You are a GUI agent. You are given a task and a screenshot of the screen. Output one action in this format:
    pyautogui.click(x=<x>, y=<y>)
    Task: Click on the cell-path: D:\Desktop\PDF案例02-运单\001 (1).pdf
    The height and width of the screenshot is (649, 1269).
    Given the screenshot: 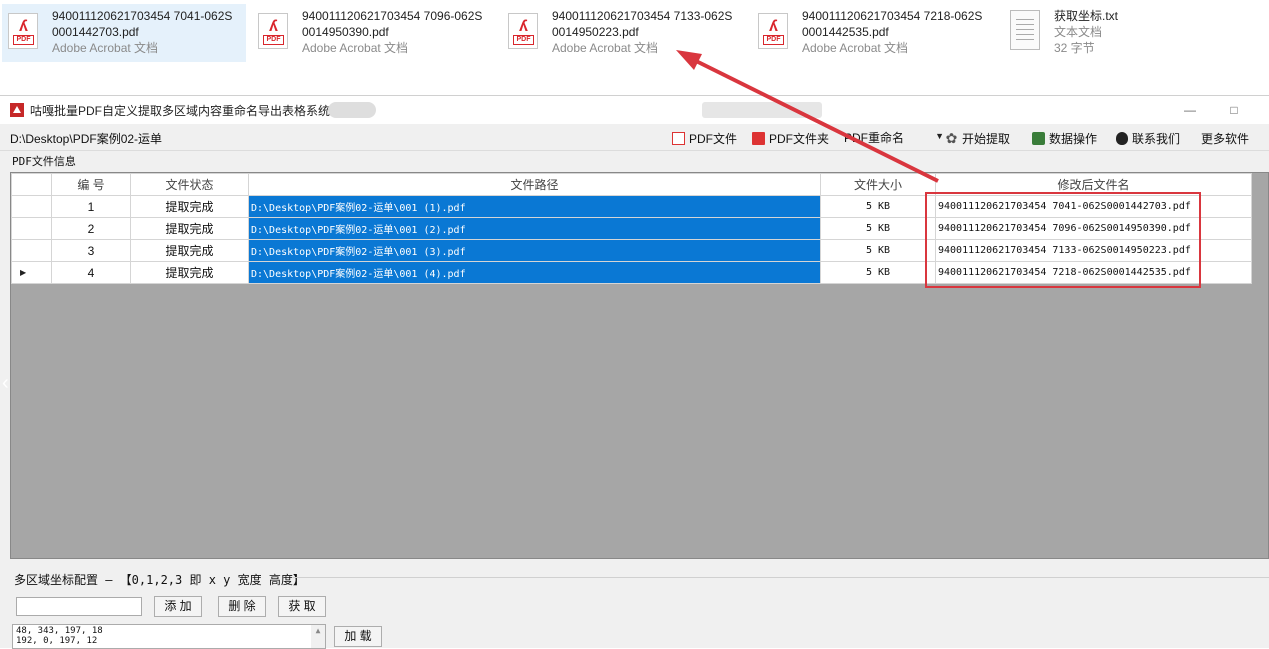 What is the action you would take?
    pyautogui.click(x=534, y=206)
    